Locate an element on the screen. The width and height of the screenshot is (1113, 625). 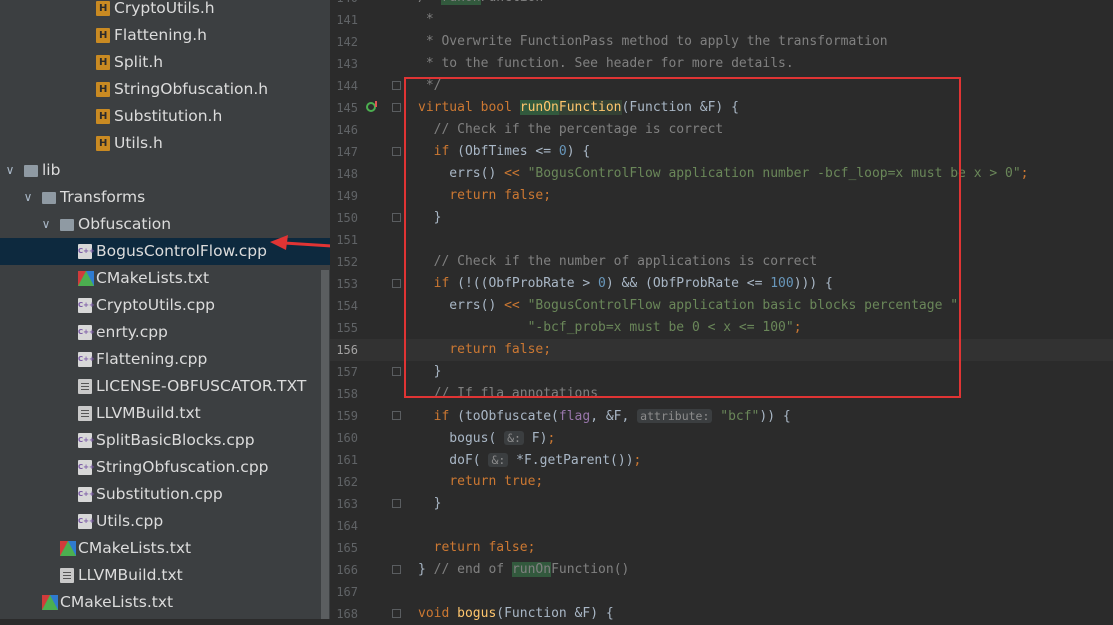
line-number: 140 is located at coordinates (344, 4).